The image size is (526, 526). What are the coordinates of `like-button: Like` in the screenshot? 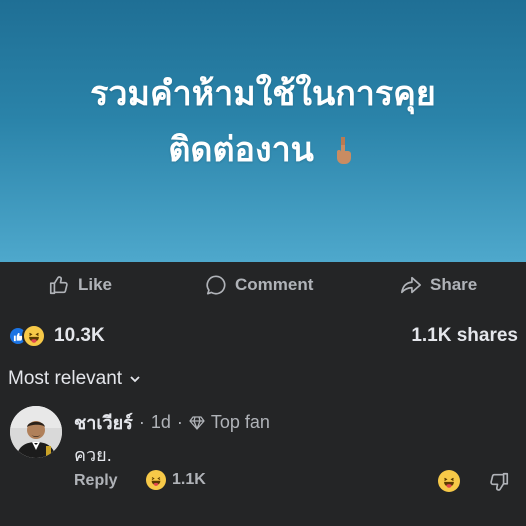 It's located at (80, 285).